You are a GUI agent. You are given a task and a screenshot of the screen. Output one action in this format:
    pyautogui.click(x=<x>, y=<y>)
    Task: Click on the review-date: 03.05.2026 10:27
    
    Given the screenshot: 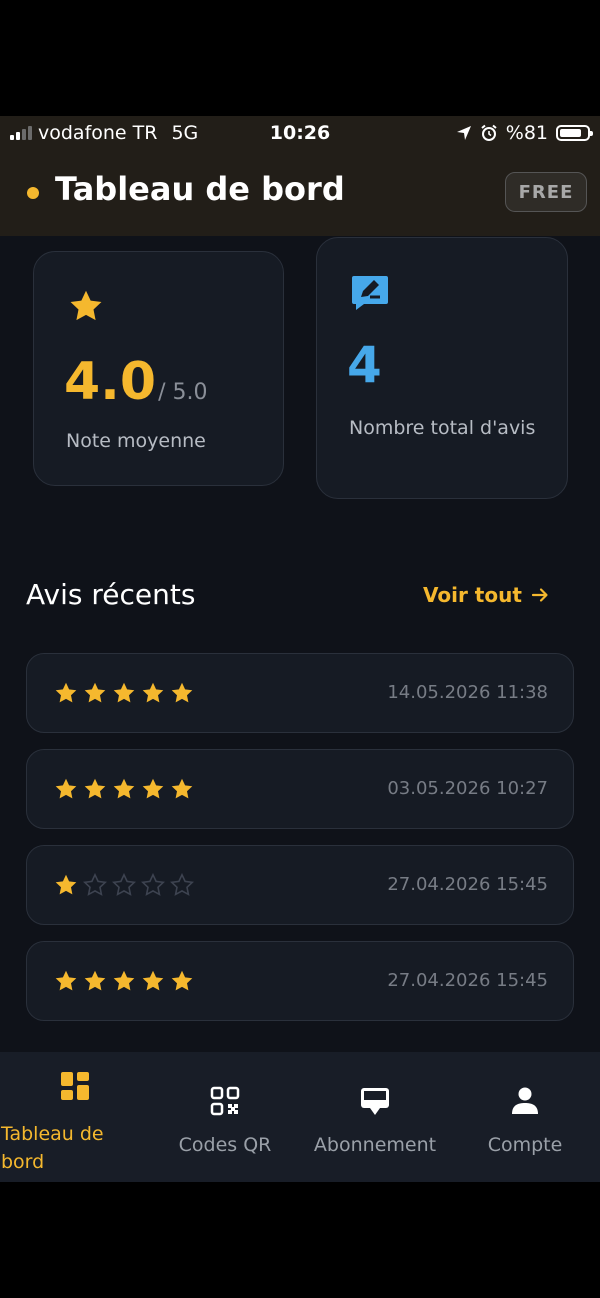 What is the action you would take?
    pyautogui.click(x=467, y=788)
    